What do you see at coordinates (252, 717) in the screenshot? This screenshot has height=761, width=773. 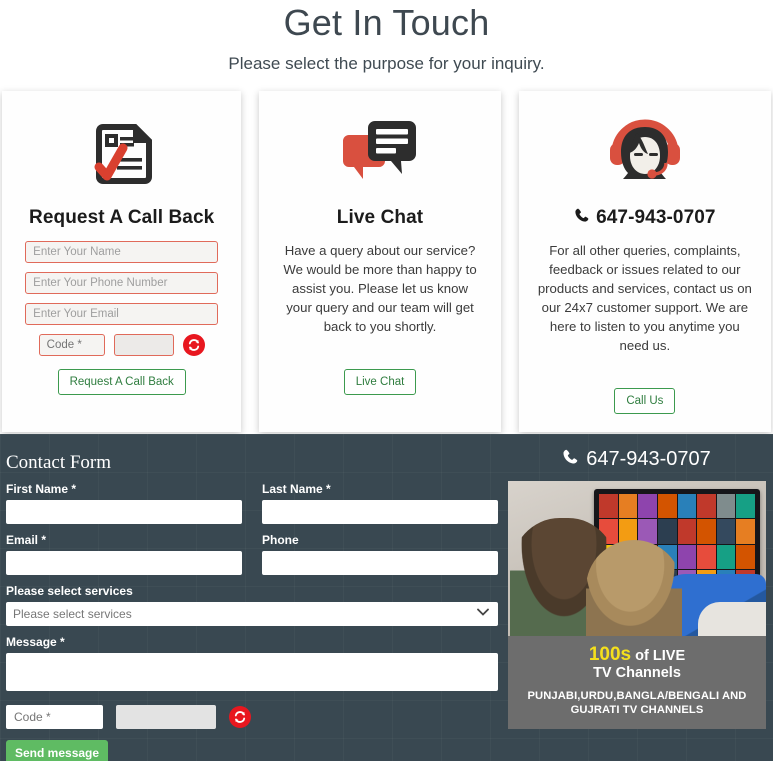 I see `form-captcha-row` at bounding box center [252, 717].